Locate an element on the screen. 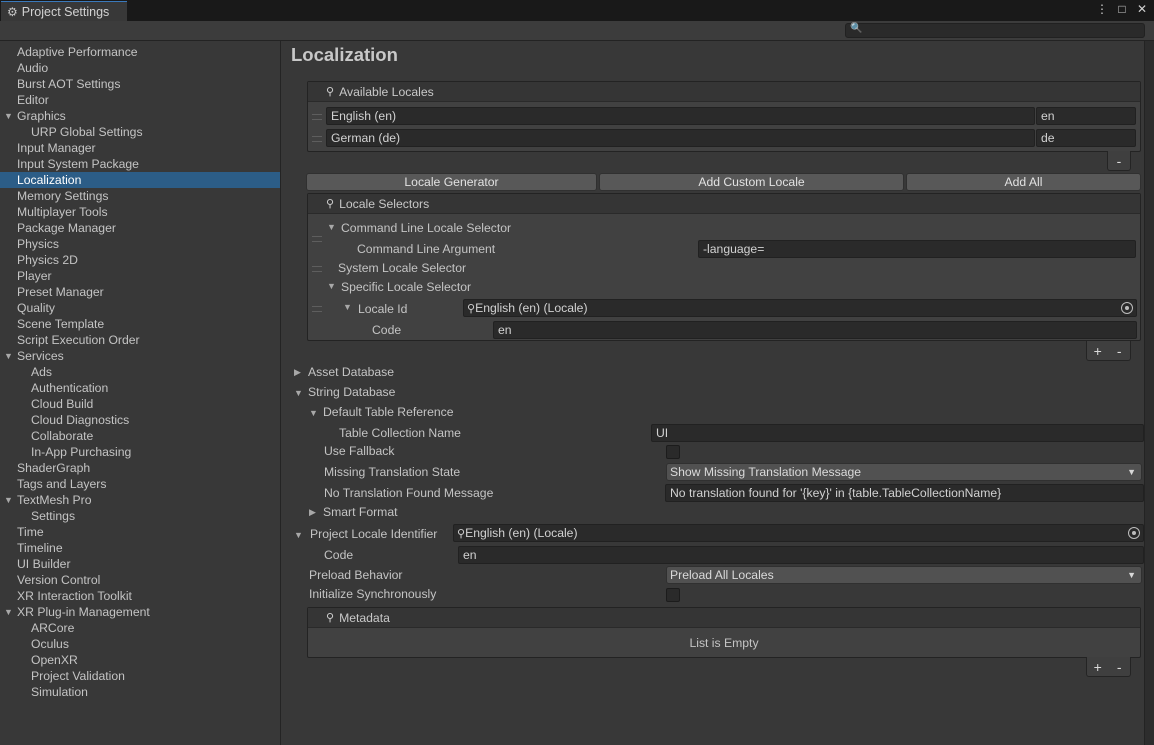 The width and height of the screenshot is (1154, 745). sidebar-item-arcore: ARCore is located at coordinates (140, 628).